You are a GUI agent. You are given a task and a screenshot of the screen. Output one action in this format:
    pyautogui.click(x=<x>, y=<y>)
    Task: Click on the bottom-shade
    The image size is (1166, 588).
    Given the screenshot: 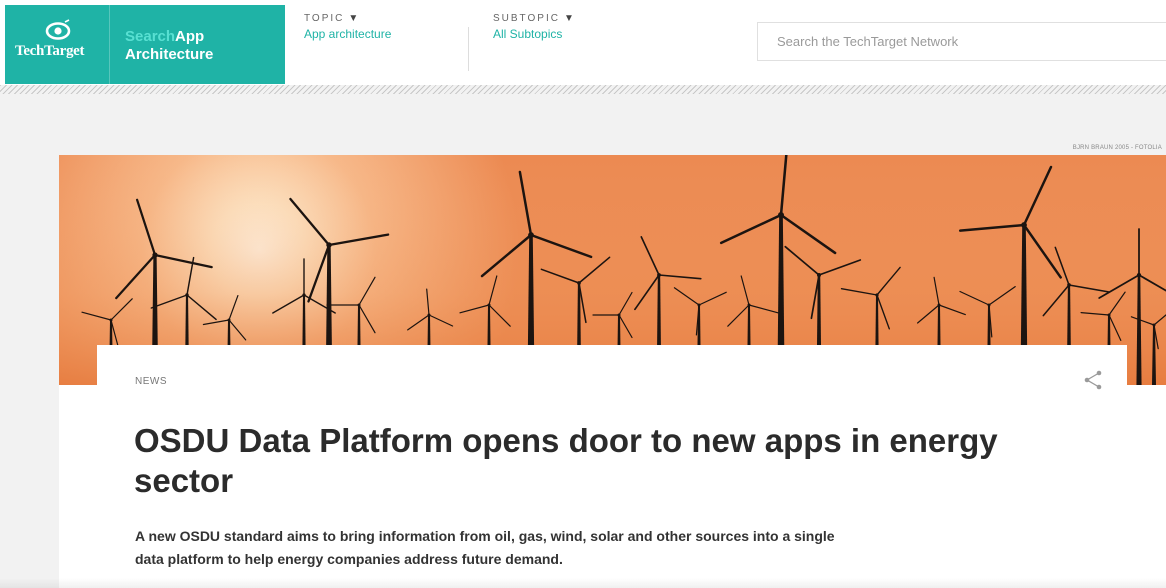 What is the action you would take?
    pyautogui.click(x=583, y=583)
    